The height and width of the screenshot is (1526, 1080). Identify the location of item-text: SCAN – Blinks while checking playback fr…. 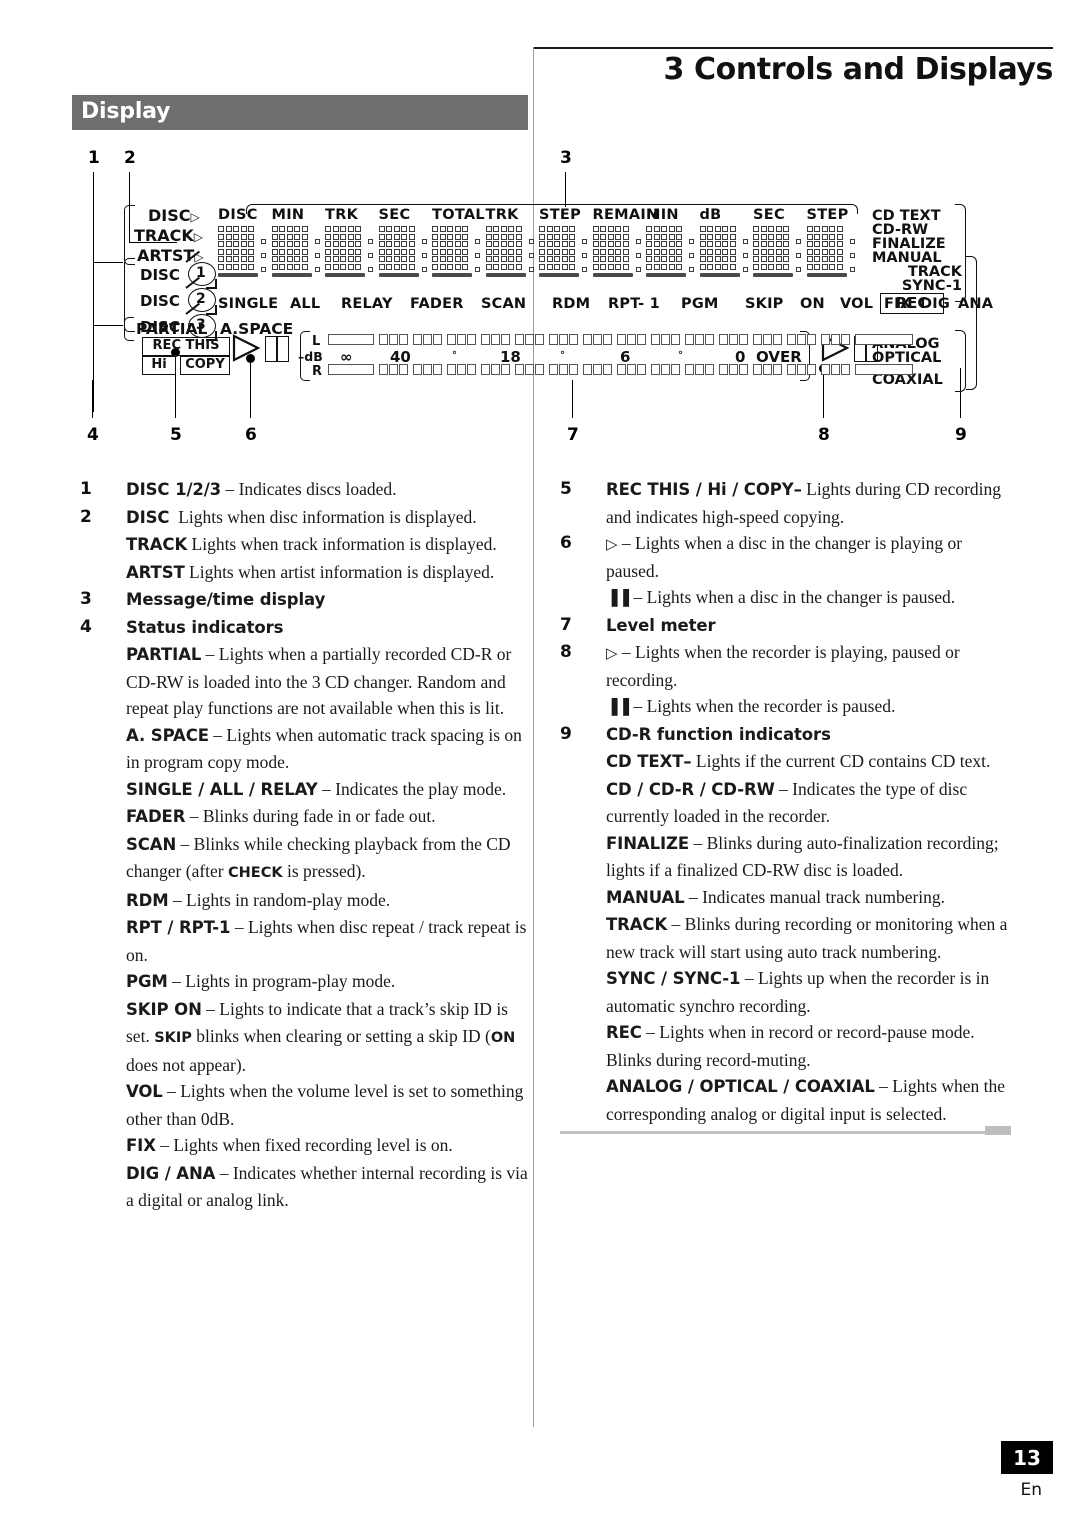
(318, 857).